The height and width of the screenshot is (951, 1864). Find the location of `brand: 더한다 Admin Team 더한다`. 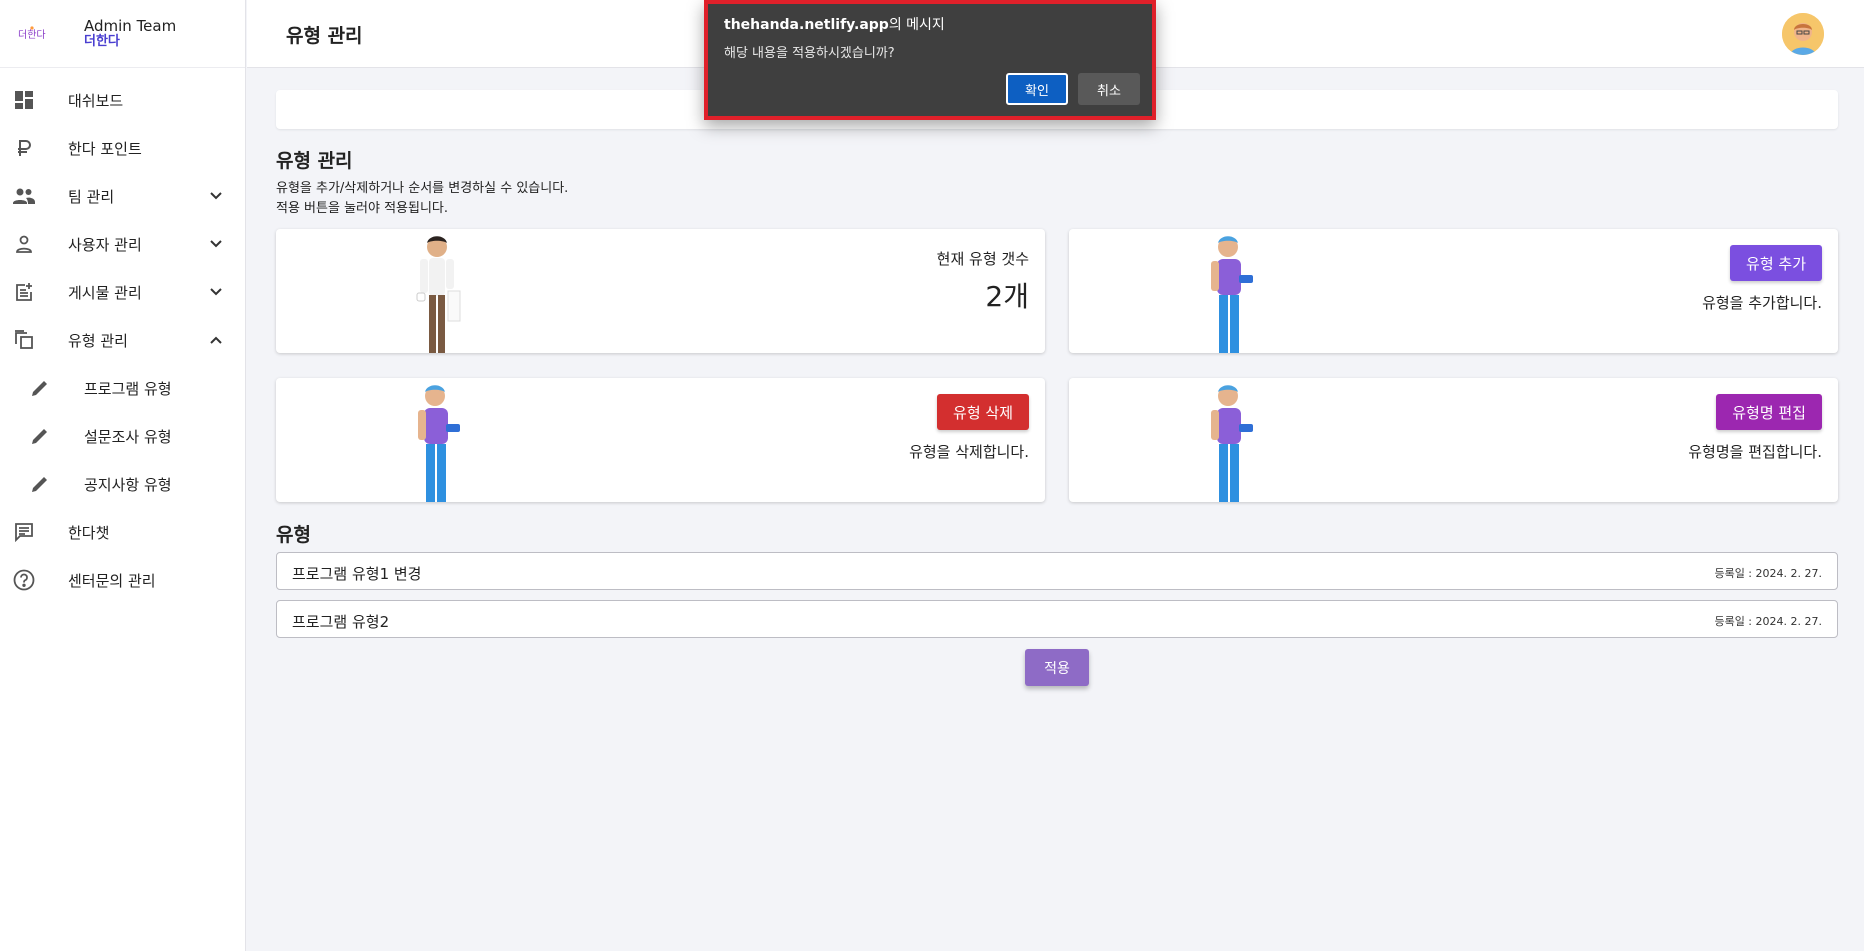

brand: 더한다 Admin Team 더한다 is located at coordinates (122, 34).